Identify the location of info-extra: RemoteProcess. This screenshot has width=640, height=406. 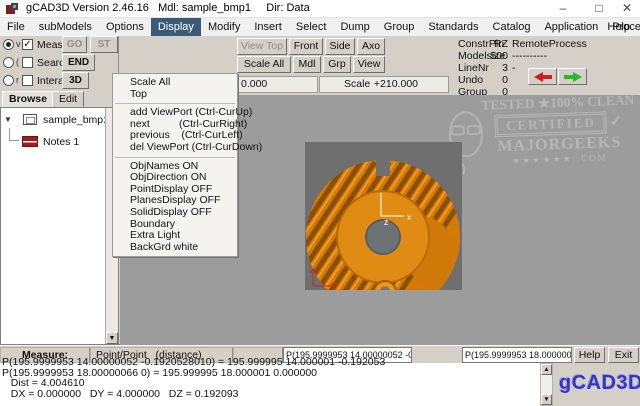
(549, 44).